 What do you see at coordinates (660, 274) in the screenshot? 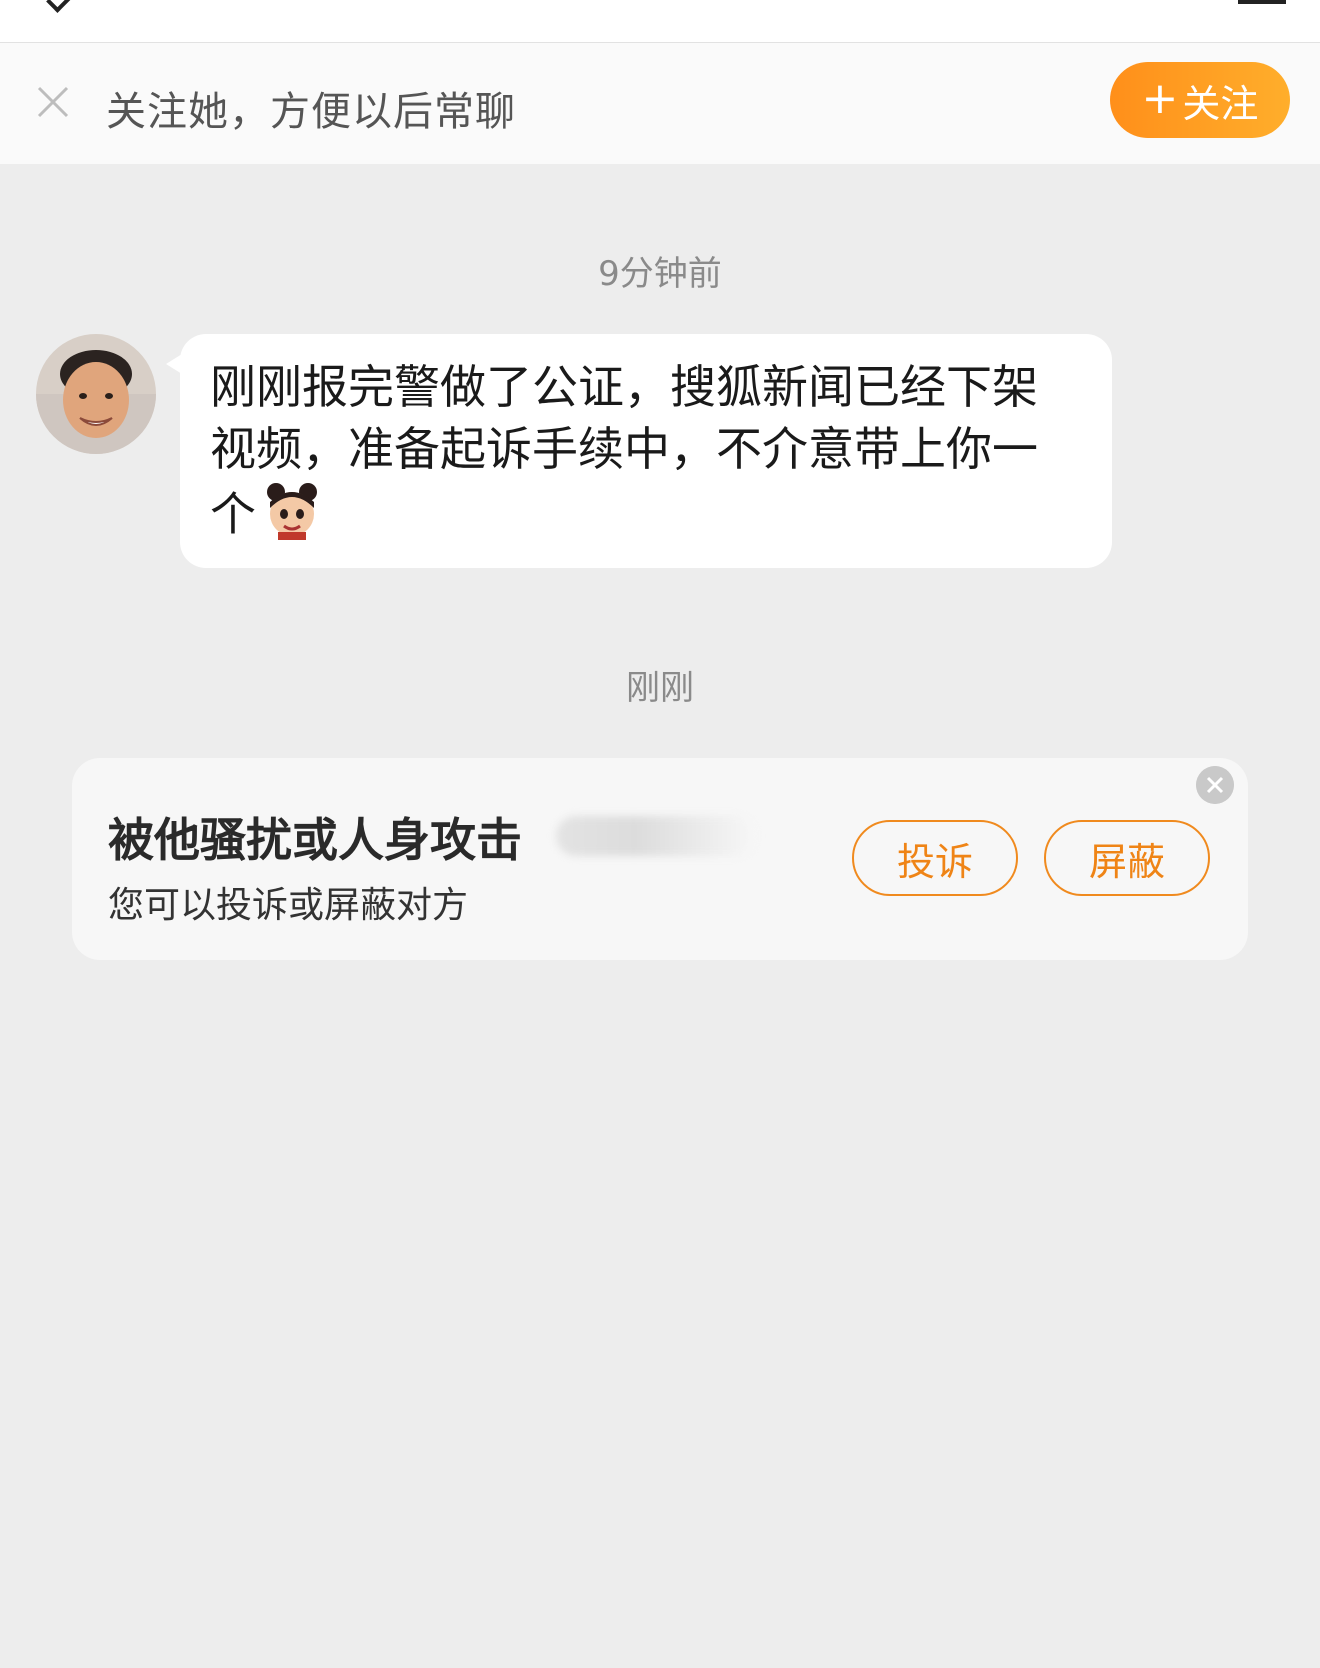
I see `message-timestamp: 9分钟前` at bounding box center [660, 274].